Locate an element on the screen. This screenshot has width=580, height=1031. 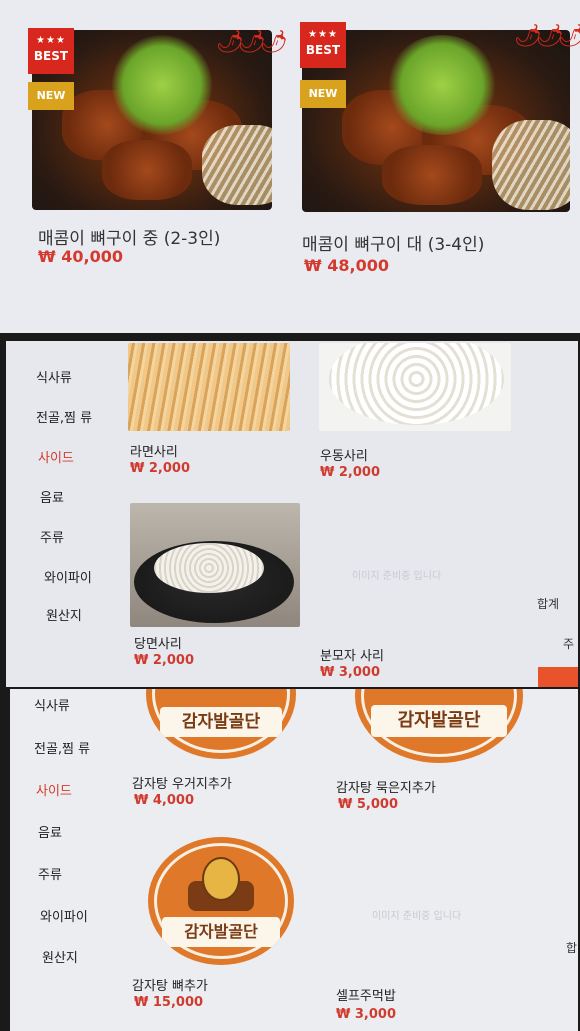
total-label: 합계 is located at coordinates (548, 604).